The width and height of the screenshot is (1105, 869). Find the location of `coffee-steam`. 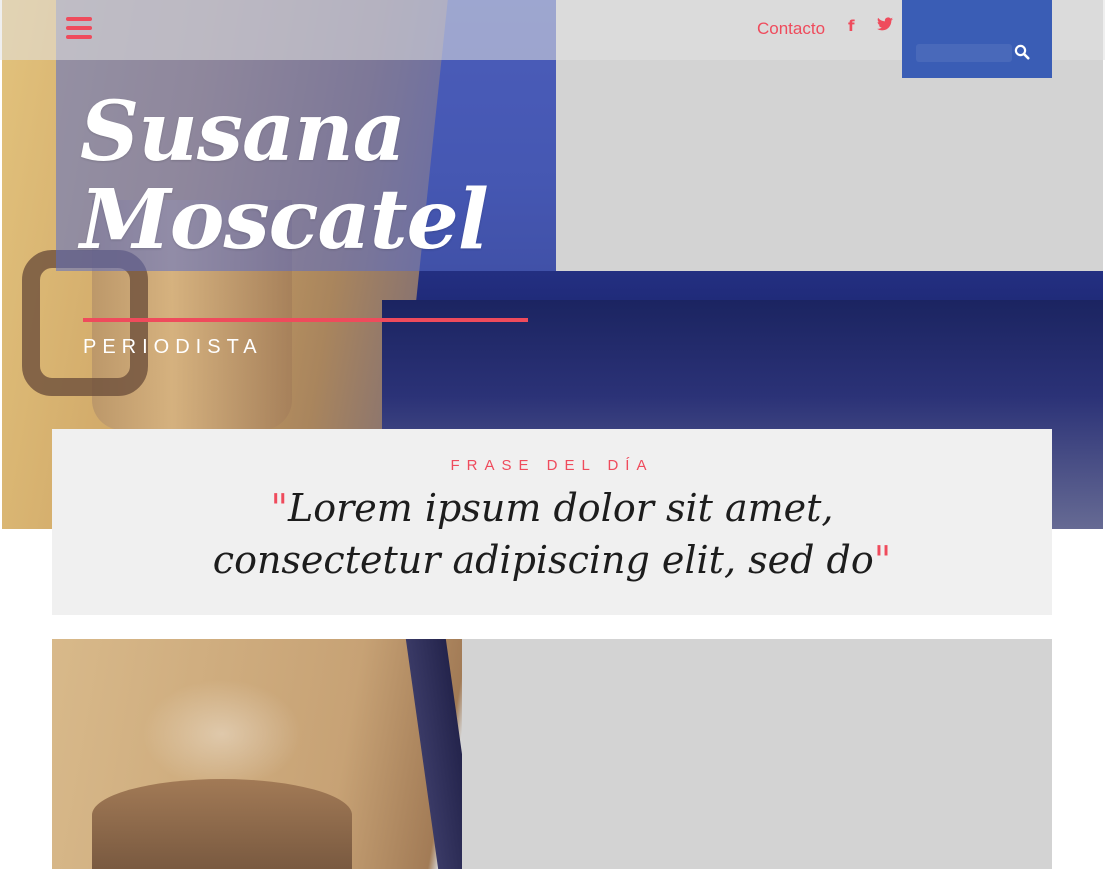

coffee-steam is located at coordinates (222, 734).